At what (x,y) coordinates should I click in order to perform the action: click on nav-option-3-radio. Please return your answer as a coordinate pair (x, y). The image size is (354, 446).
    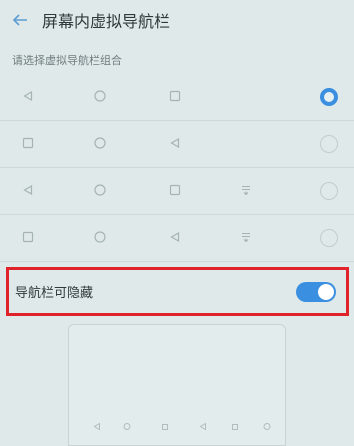
    Looking at the image, I should click on (329, 191).